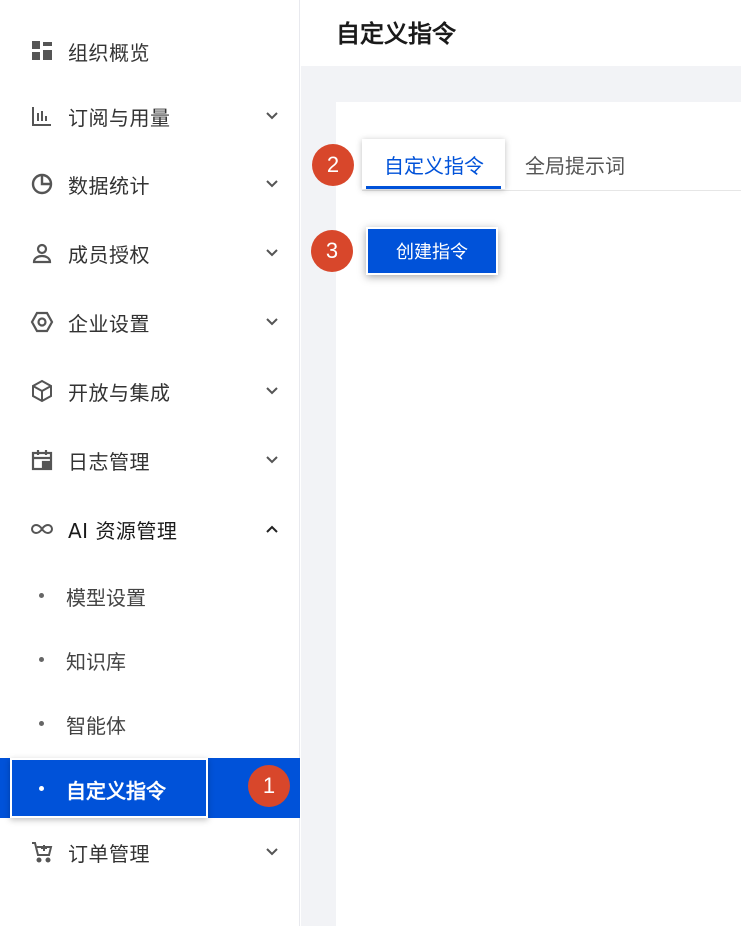  What do you see at coordinates (42, 51) in the screenshot?
I see `dashboard-grid-icon` at bounding box center [42, 51].